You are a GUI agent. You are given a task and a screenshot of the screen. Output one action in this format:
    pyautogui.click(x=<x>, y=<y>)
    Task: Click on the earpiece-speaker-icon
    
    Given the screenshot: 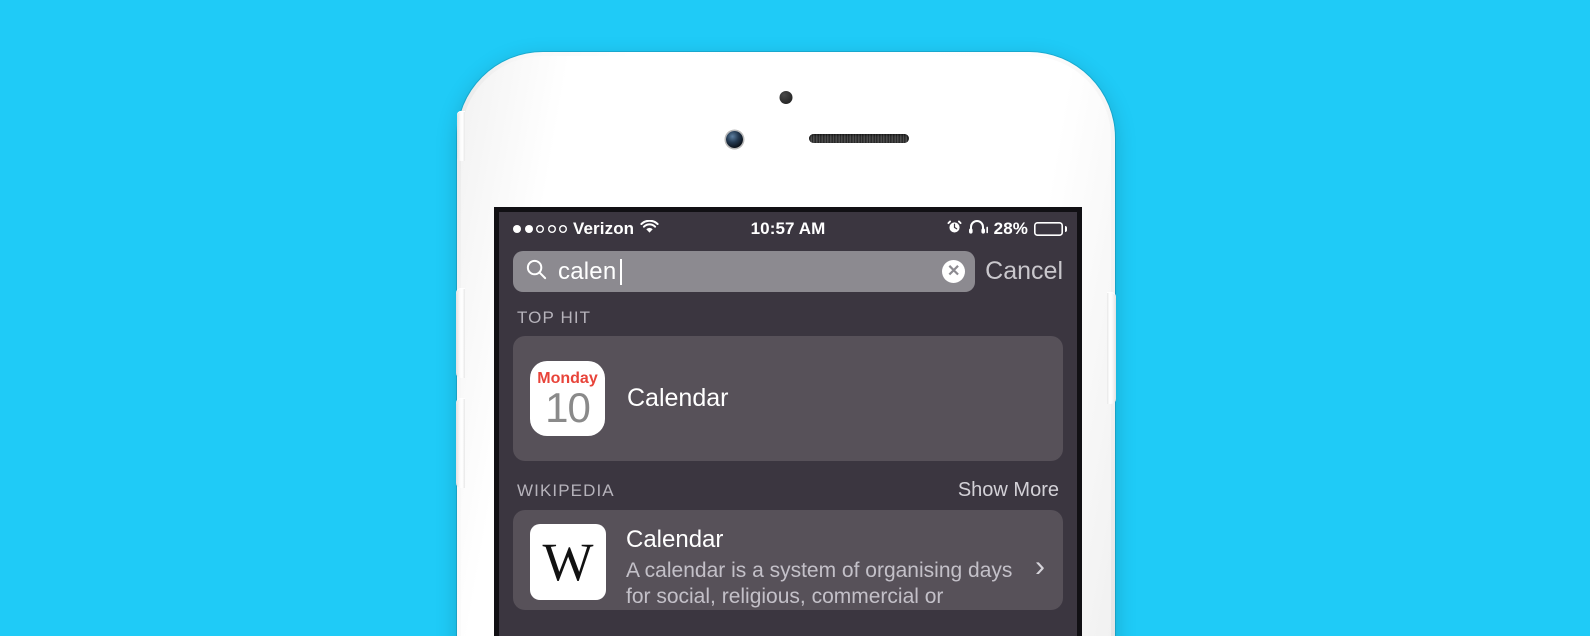 What is the action you would take?
    pyautogui.click(x=859, y=138)
    